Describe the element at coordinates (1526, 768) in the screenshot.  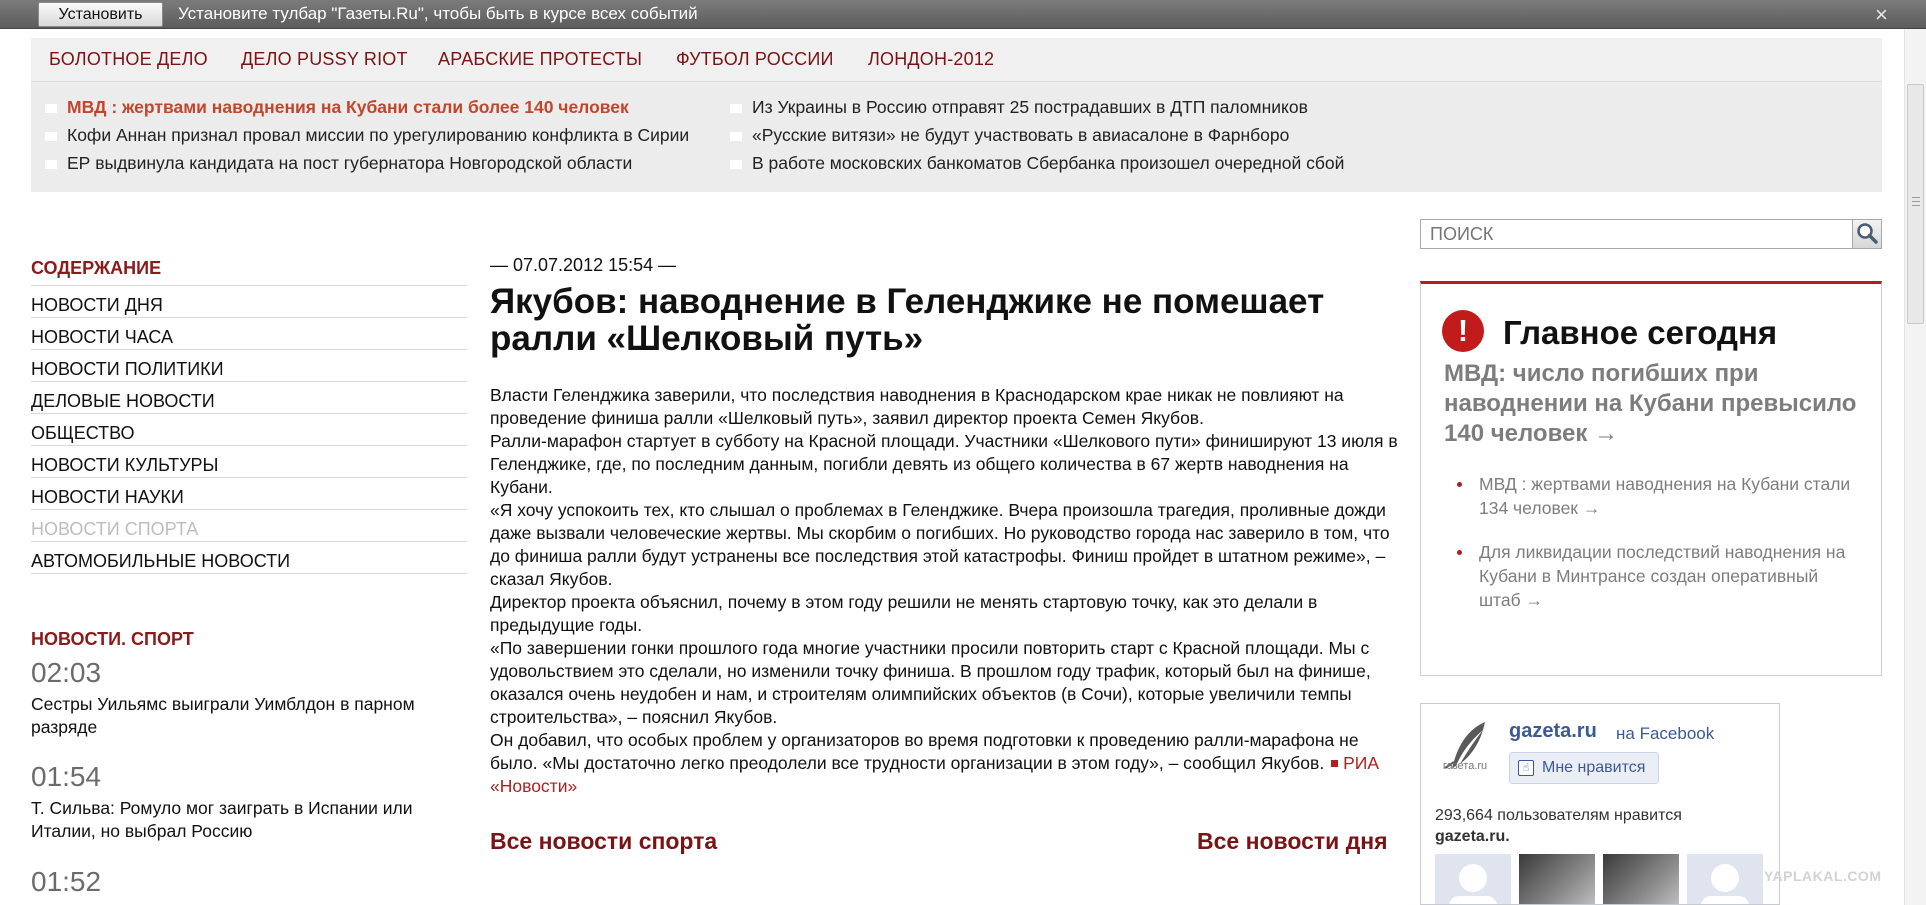
I see `thumbs-up-icon: ☝` at that location.